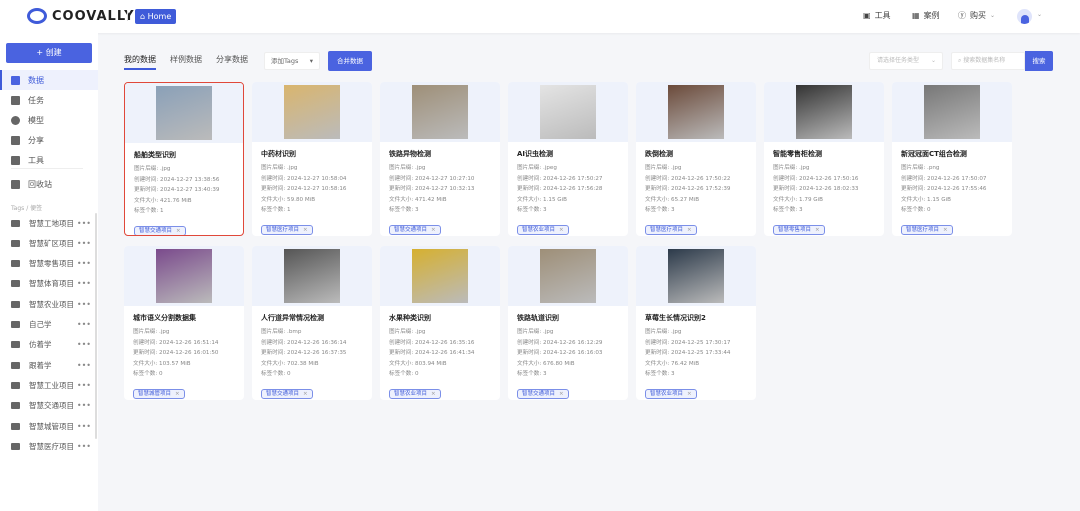  I want to click on nav-purchase: ⓨ 购买 ⌄, so click(976, 15).